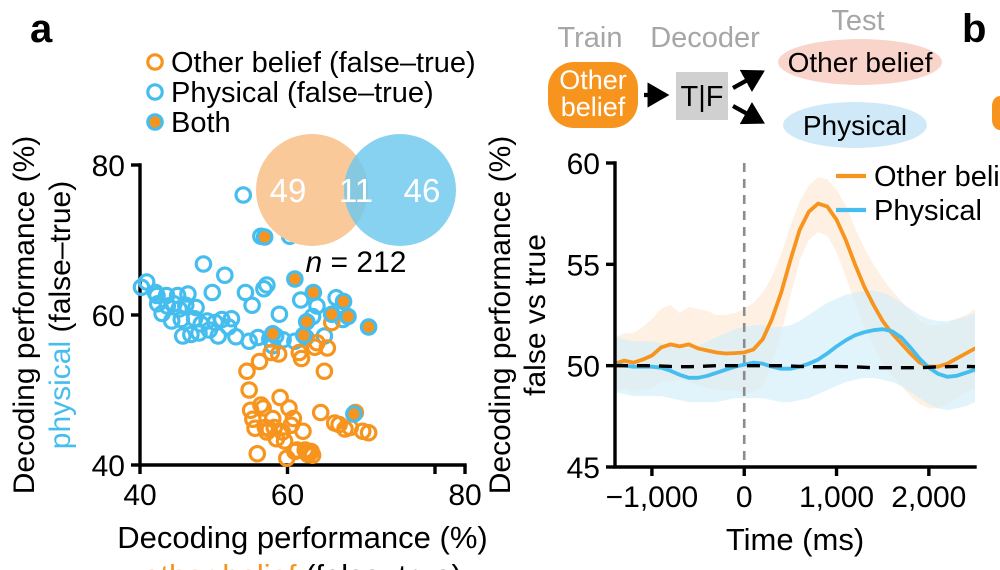 This screenshot has width=1000, height=570. What do you see at coordinates (314, 262) in the screenshot?
I see `venn-n-symbol: n` at bounding box center [314, 262].